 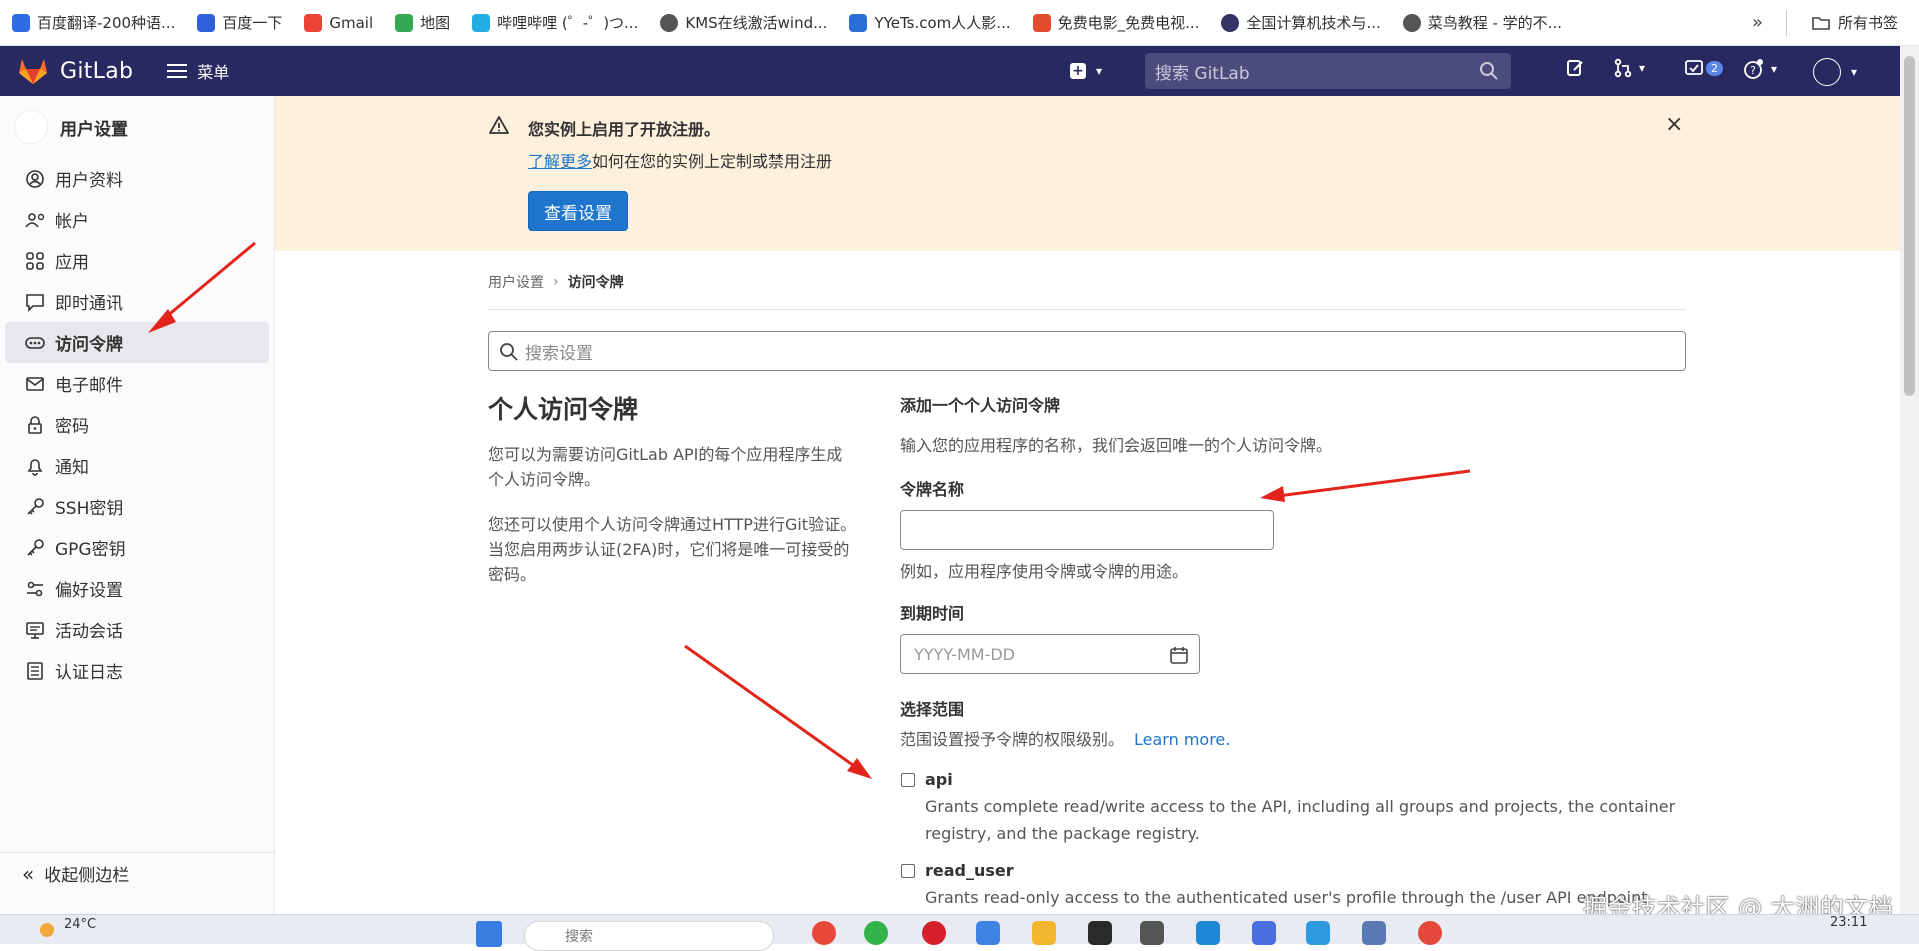 I want to click on bookmarks-more-button: », so click(x=1757, y=22).